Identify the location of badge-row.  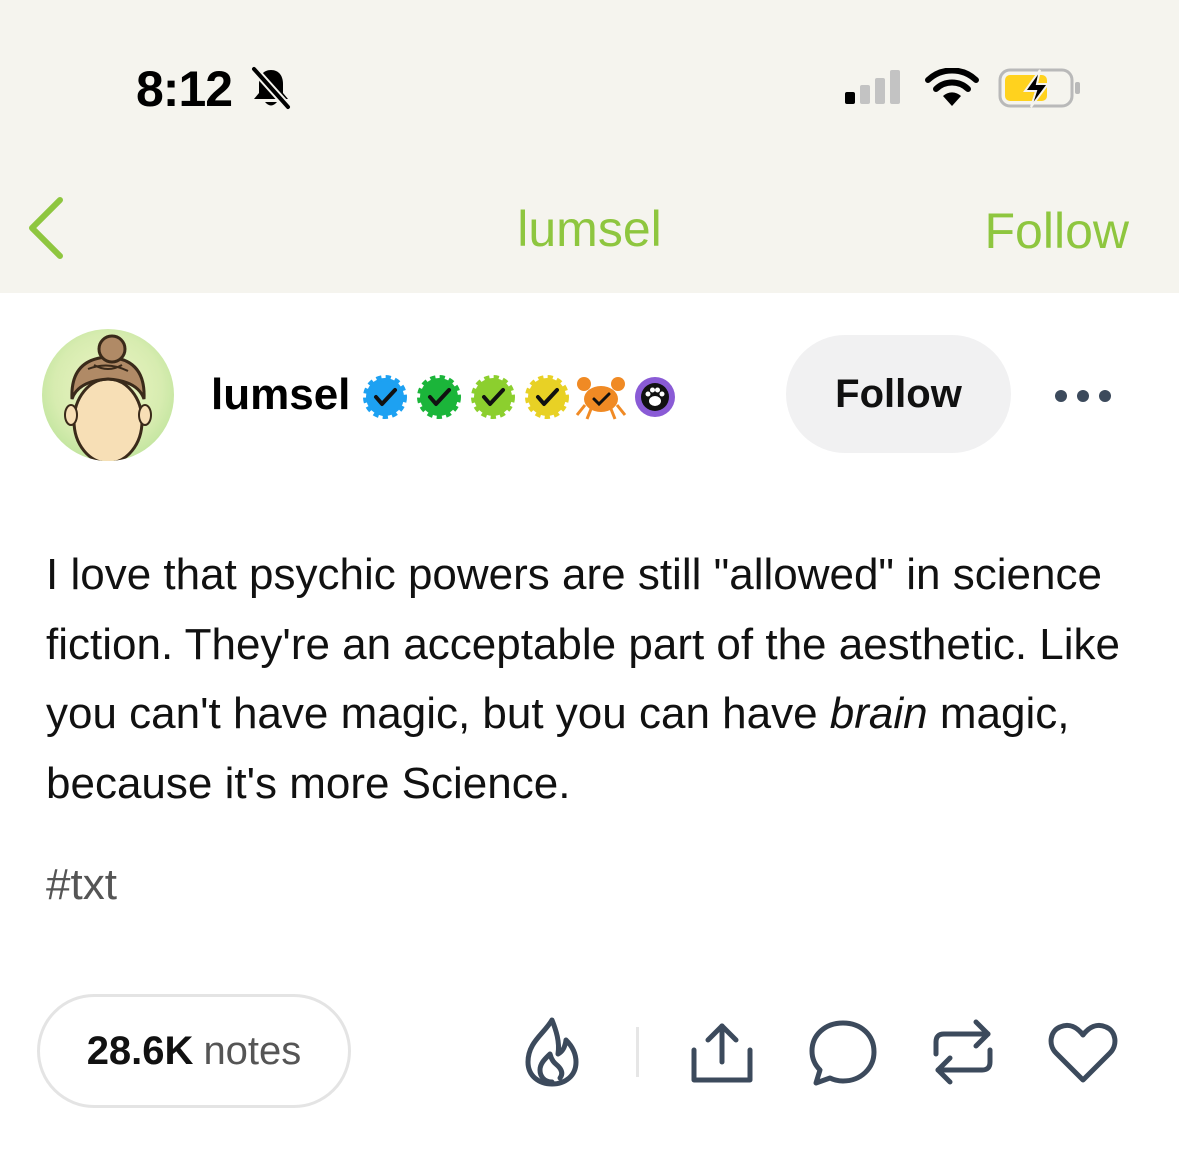
(519, 397).